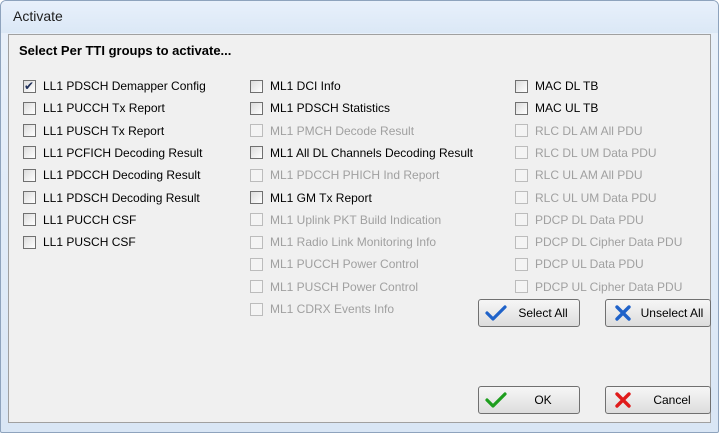 This screenshot has width=721, height=435. Describe the element at coordinates (104, 108) in the screenshot. I see `checkbox-label: LL1 PUCCH Tx Report` at that location.